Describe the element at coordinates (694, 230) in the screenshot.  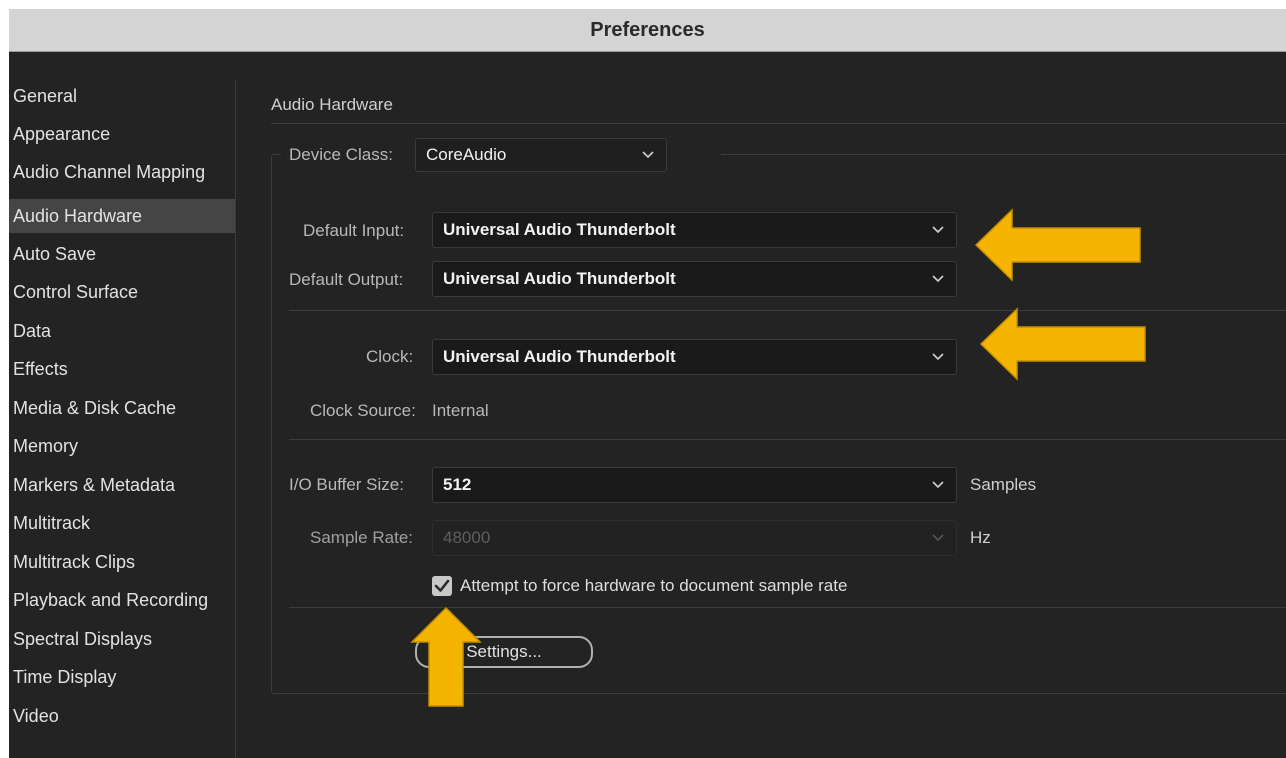
I see `default-input-dropdown: Universal Audio Thunderbolt` at that location.